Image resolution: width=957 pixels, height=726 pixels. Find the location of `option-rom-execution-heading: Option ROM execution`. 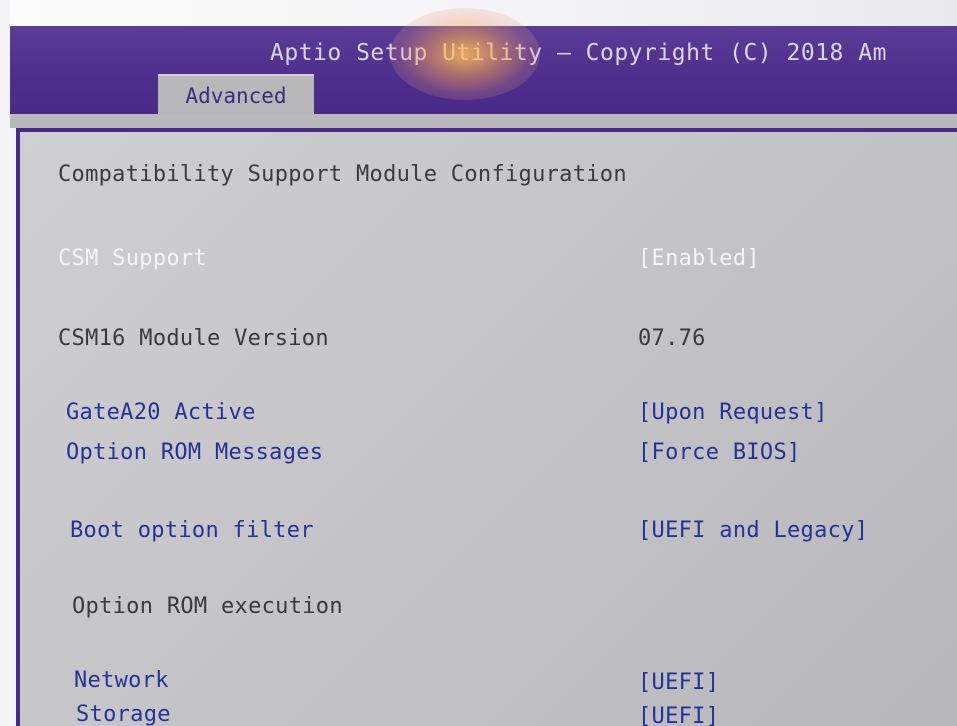

option-rom-execution-heading: Option ROM execution is located at coordinates (207, 606).